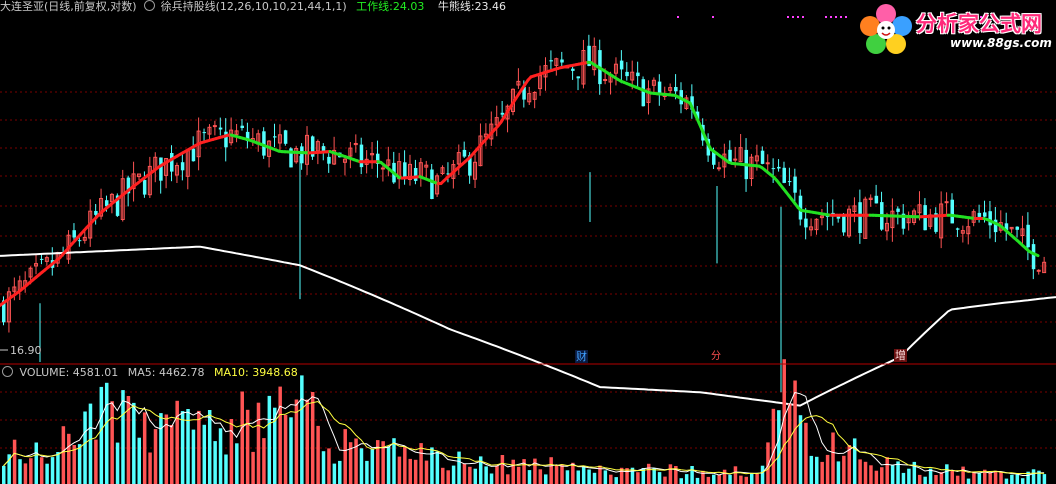 This screenshot has height=484, width=1056. Describe the element at coordinates (581, 356) in the screenshot. I see `event-marker-finance: 财` at that location.